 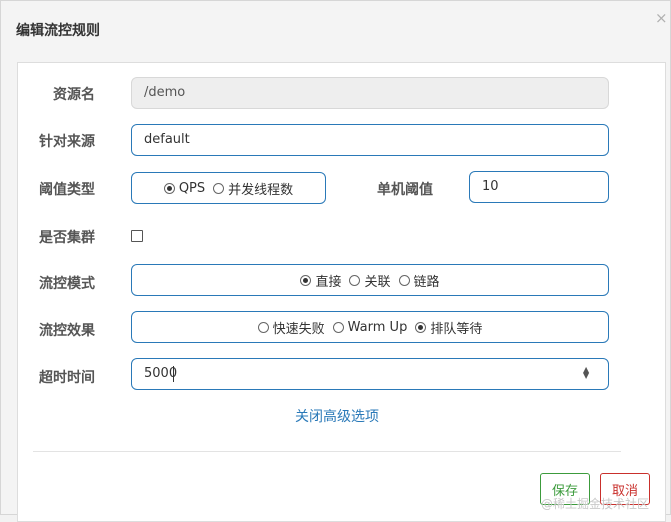 What do you see at coordinates (320, 280) in the screenshot?
I see `mode-direct-radio: 直接` at bounding box center [320, 280].